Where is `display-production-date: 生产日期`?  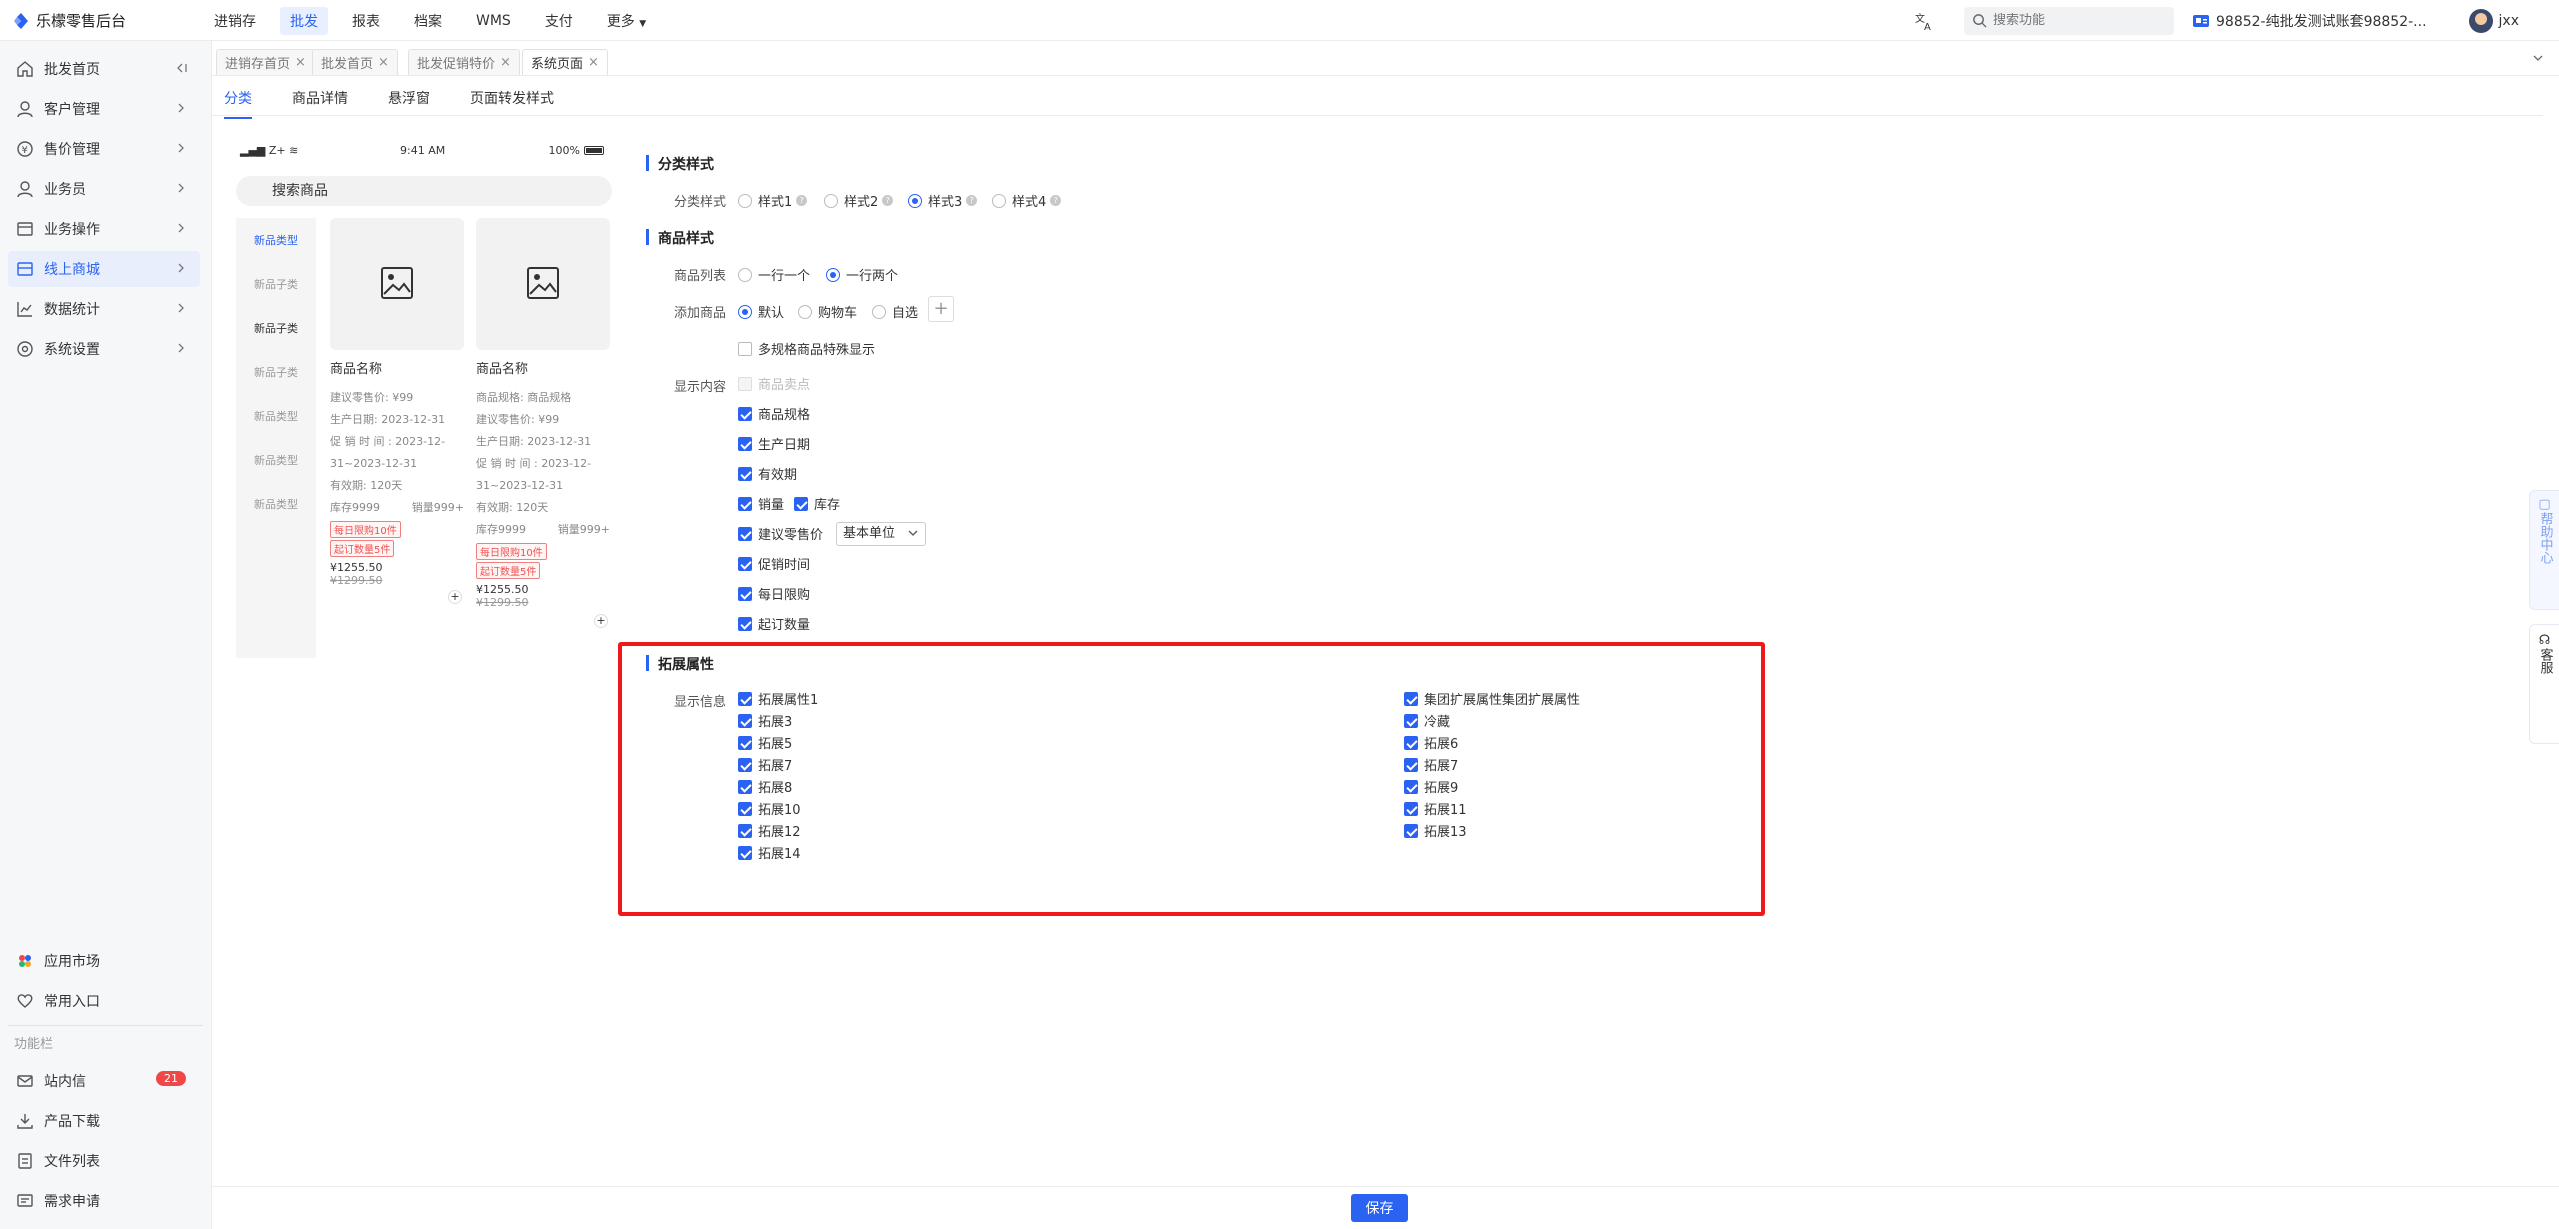
display-production-date: 生产日期 is located at coordinates (774, 443).